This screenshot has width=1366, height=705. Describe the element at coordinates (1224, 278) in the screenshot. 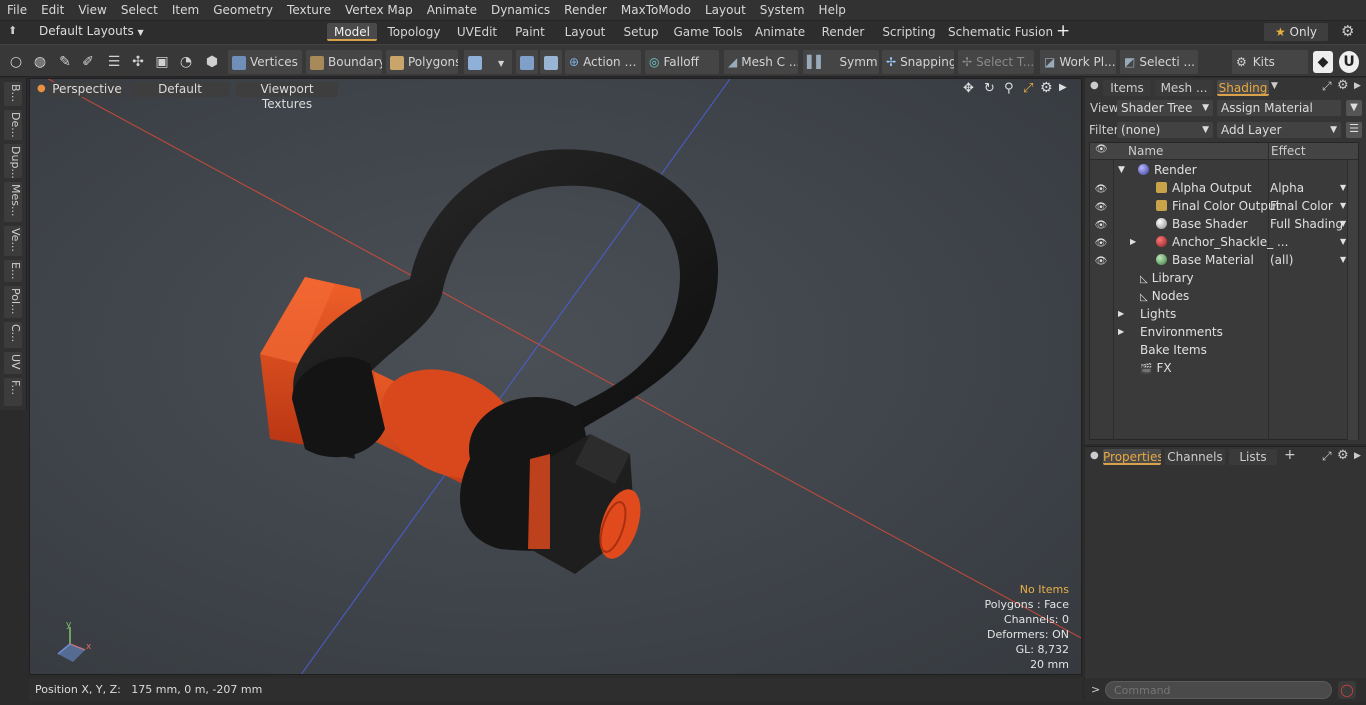

I see `tree-row-library: ◺ Library` at that location.